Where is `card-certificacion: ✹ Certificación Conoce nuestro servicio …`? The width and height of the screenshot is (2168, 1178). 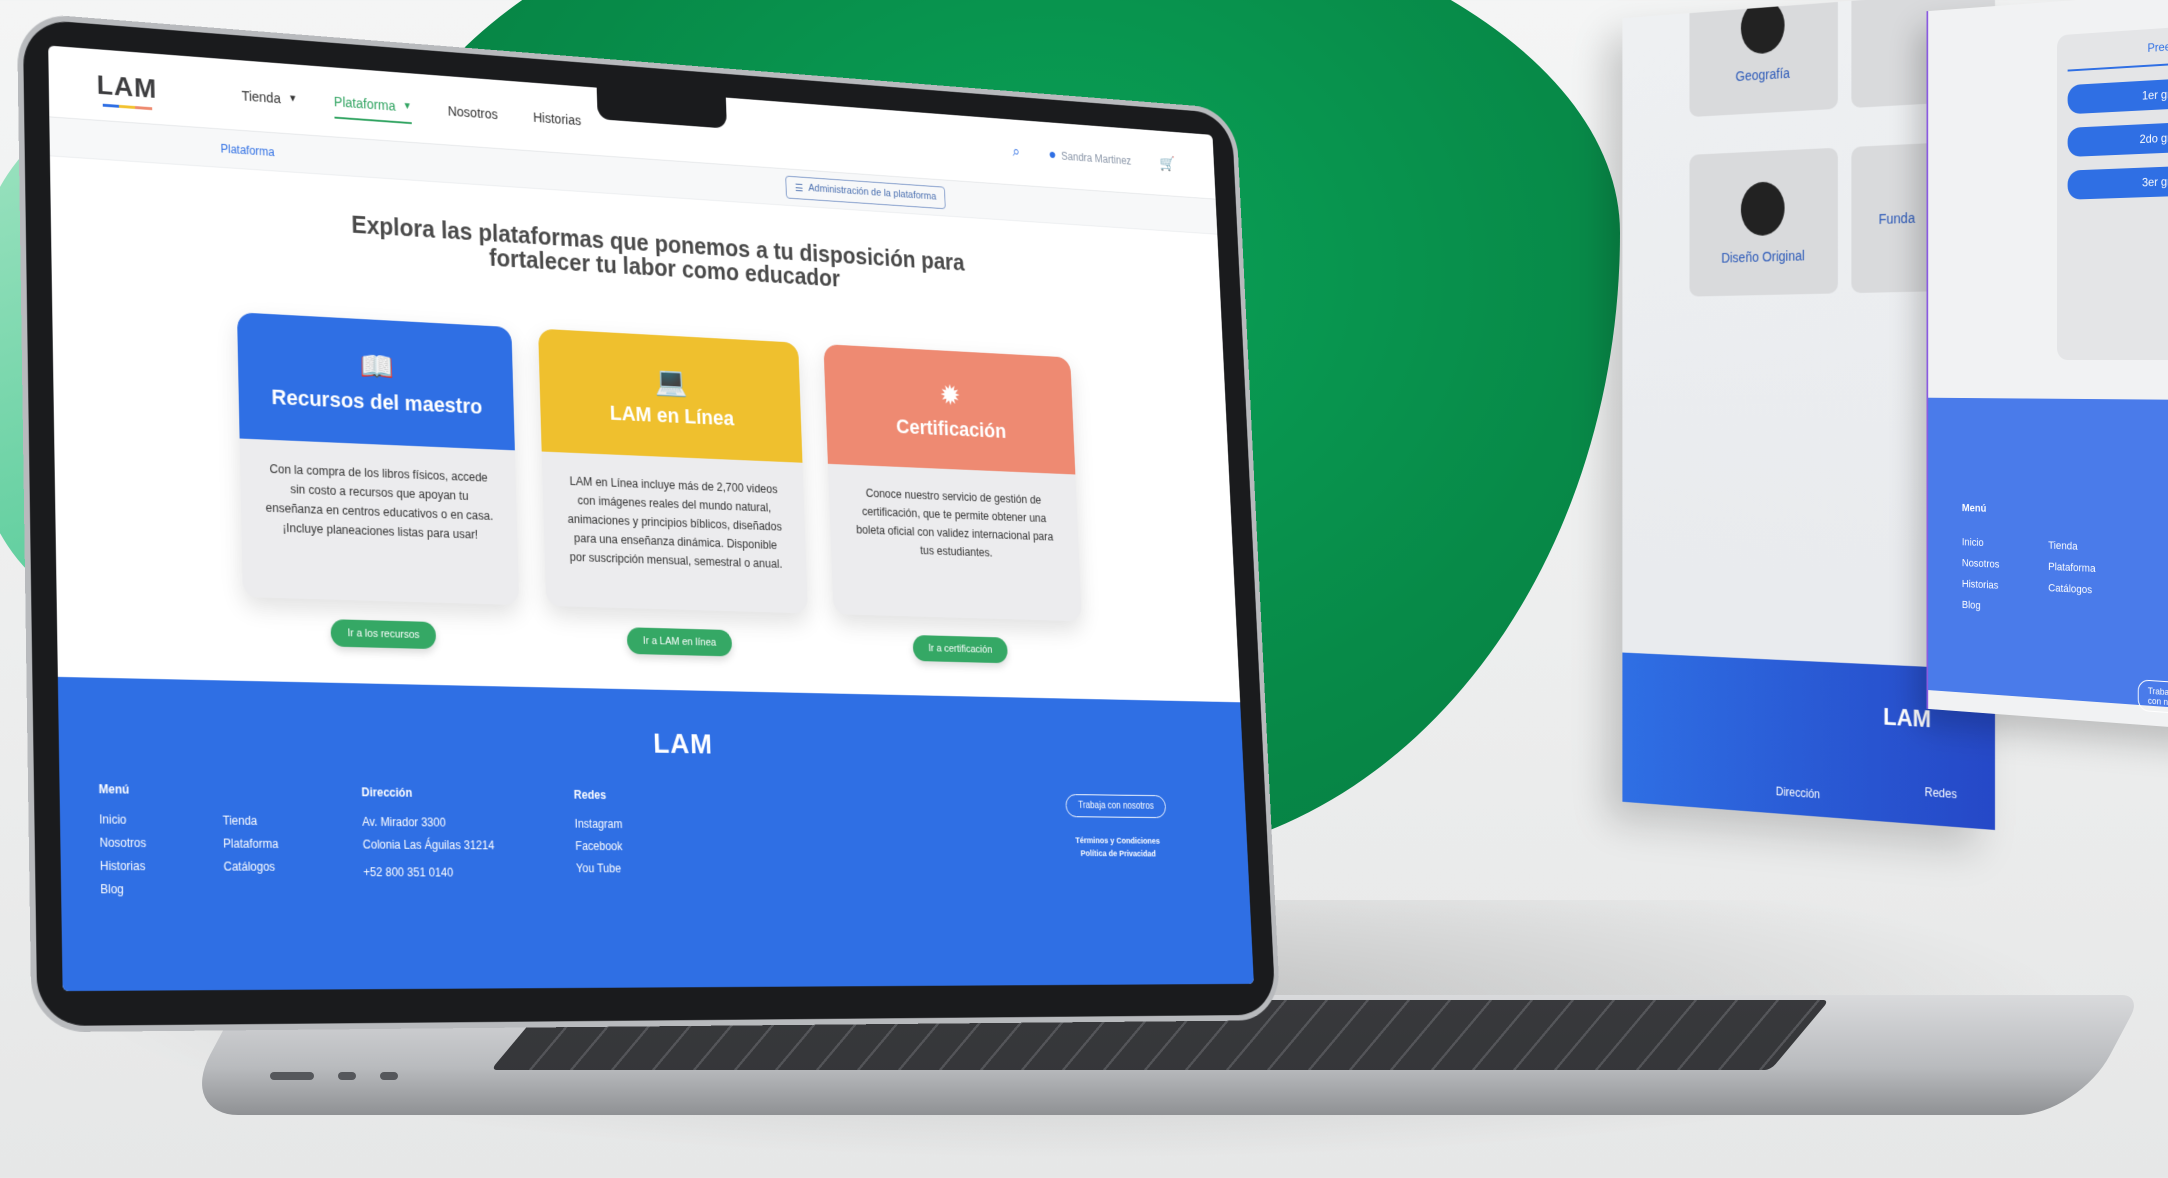 card-certificacion: ✹ Certificación Conoce nuestro servicio … is located at coordinates (953, 504).